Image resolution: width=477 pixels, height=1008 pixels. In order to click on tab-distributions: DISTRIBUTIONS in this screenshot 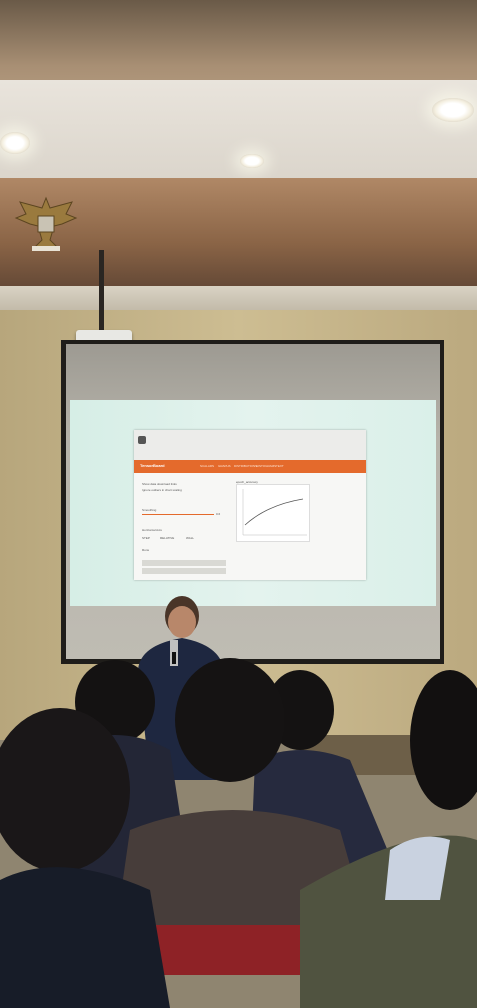, I will do `click(246, 466)`.